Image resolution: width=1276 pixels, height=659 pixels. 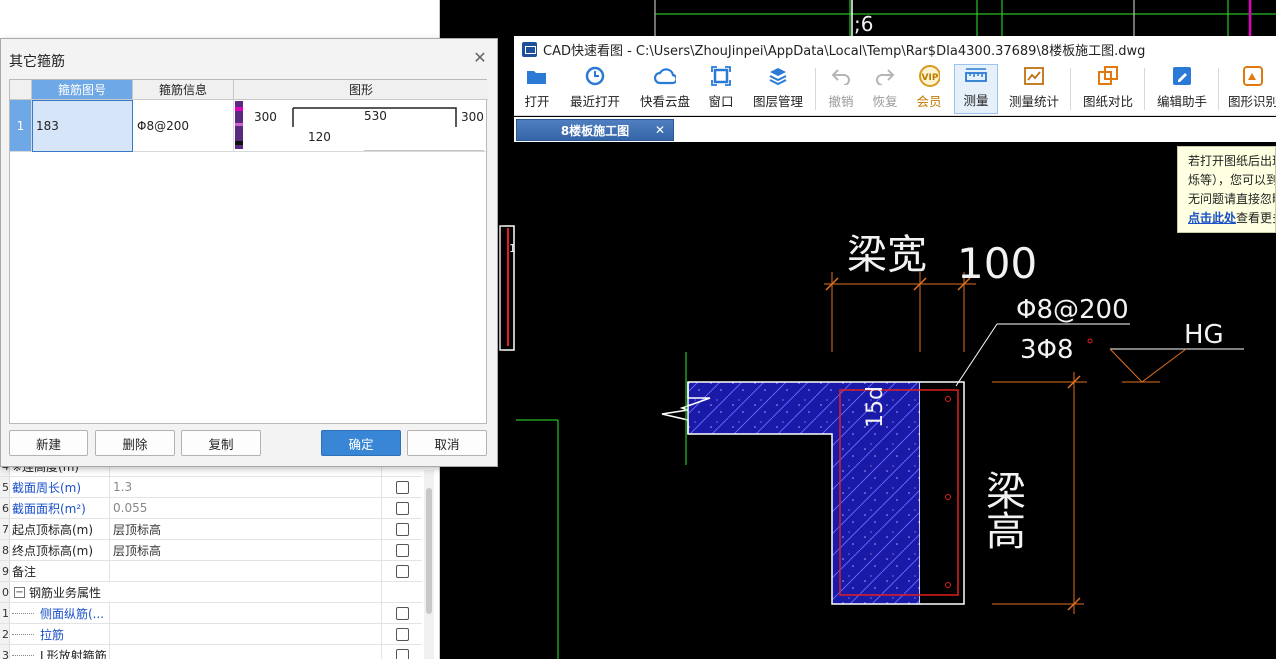 What do you see at coordinates (429, 551) in the screenshot?
I see `scrollbar-thumb` at bounding box center [429, 551].